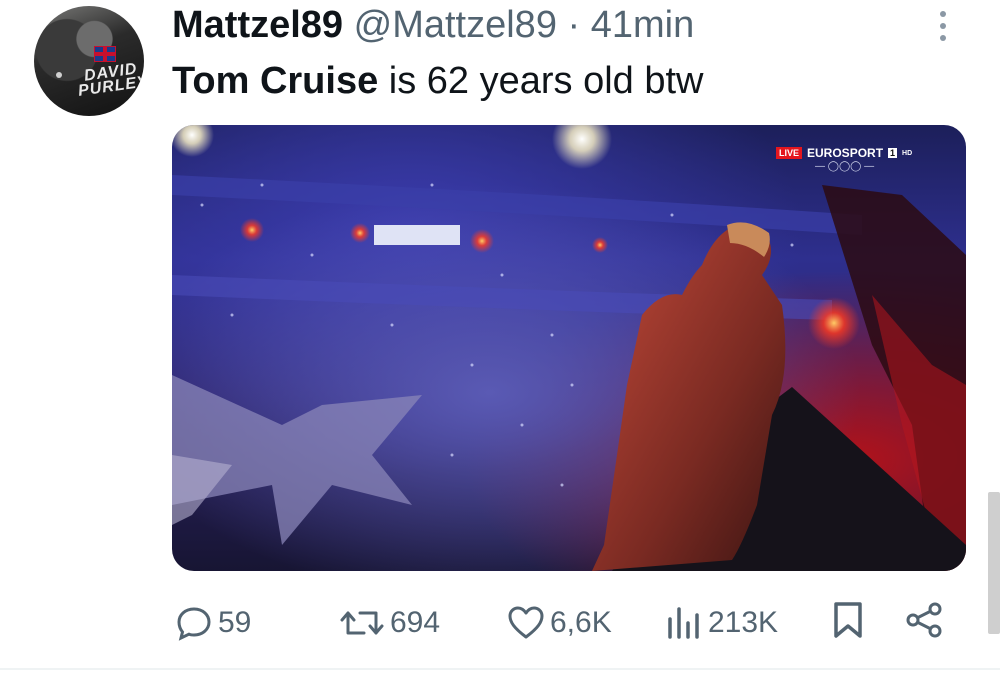  What do you see at coordinates (526, 622) in the screenshot?
I see `like-icon` at bounding box center [526, 622].